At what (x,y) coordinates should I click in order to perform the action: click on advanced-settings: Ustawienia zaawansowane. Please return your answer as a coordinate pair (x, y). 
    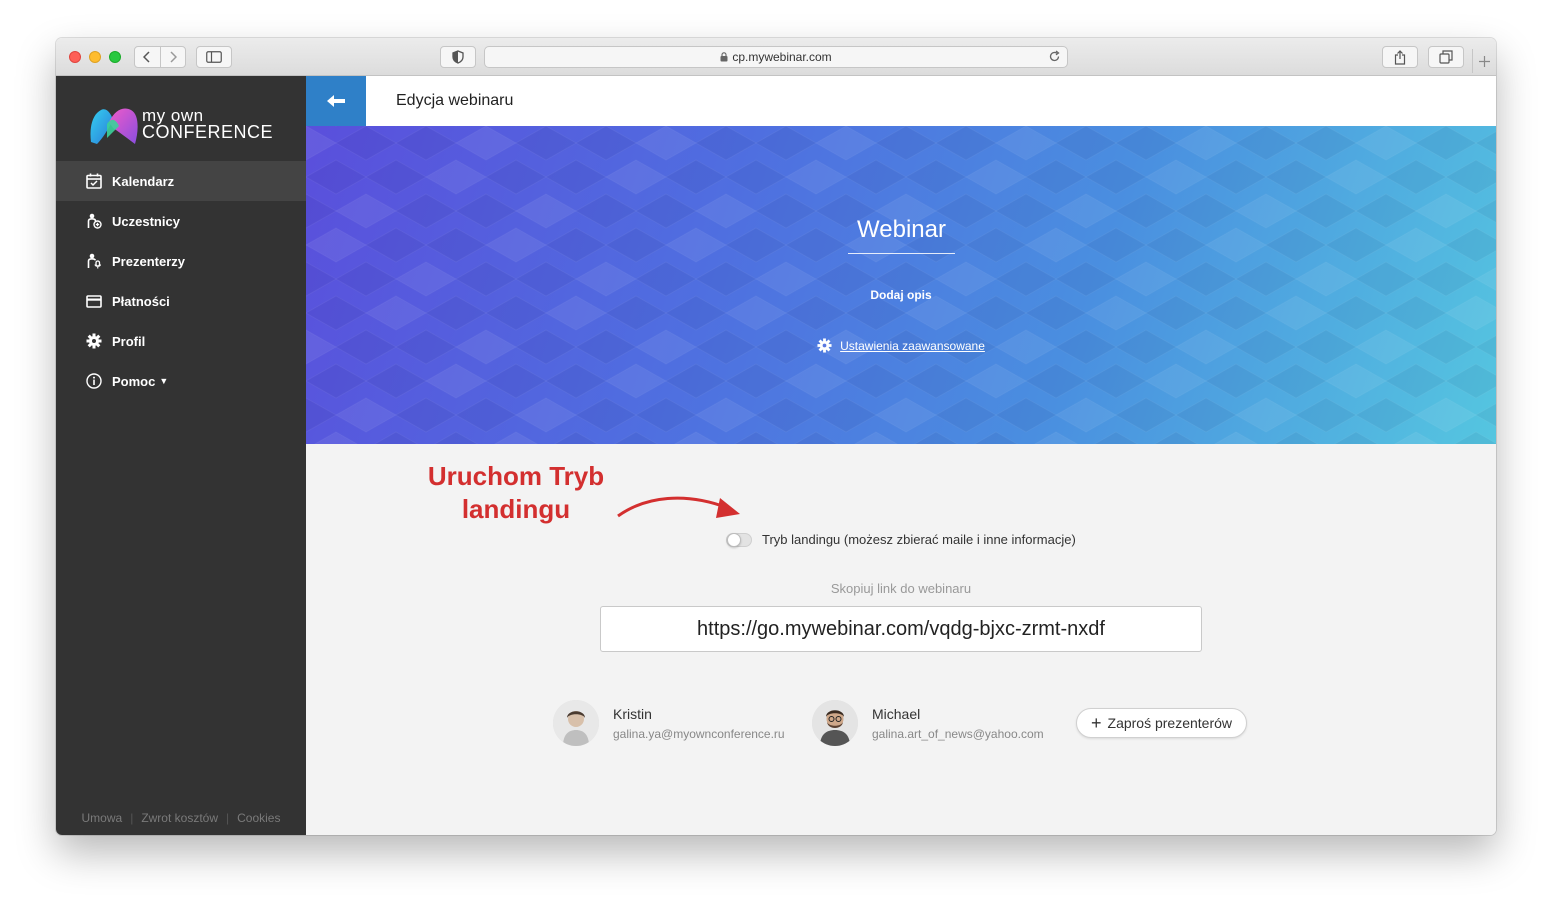
    Looking at the image, I should click on (901, 345).